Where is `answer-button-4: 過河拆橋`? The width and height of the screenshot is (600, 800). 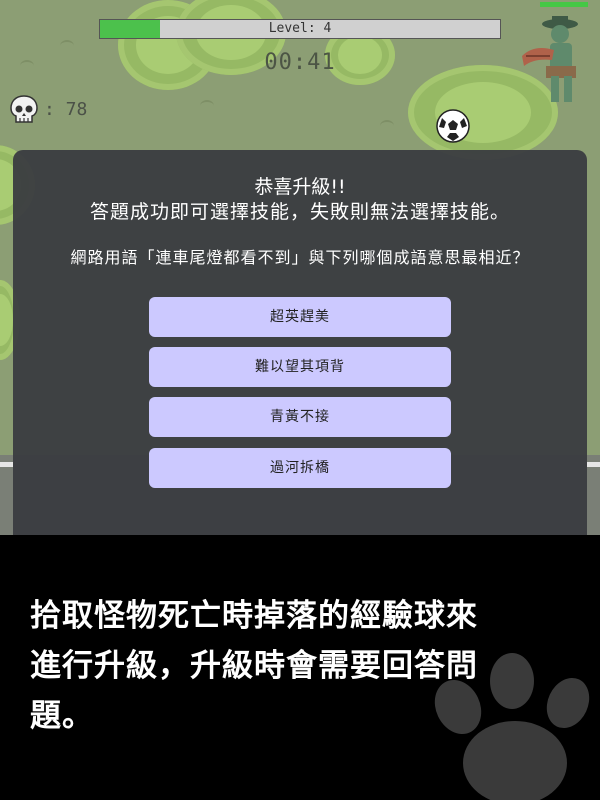 answer-button-4: 過河拆橋 is located at coordinates (300, 468).